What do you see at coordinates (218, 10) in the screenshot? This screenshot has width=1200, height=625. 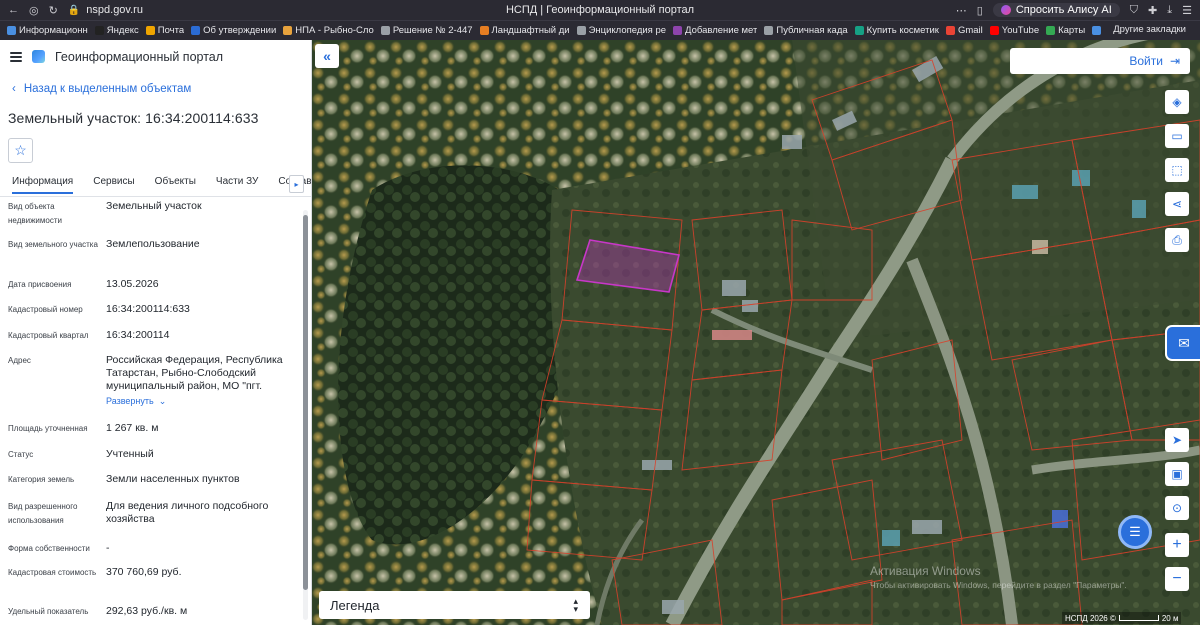 I see `address-bar: 🔒 nspd.gov.ru` at bounding box center [218, 10].